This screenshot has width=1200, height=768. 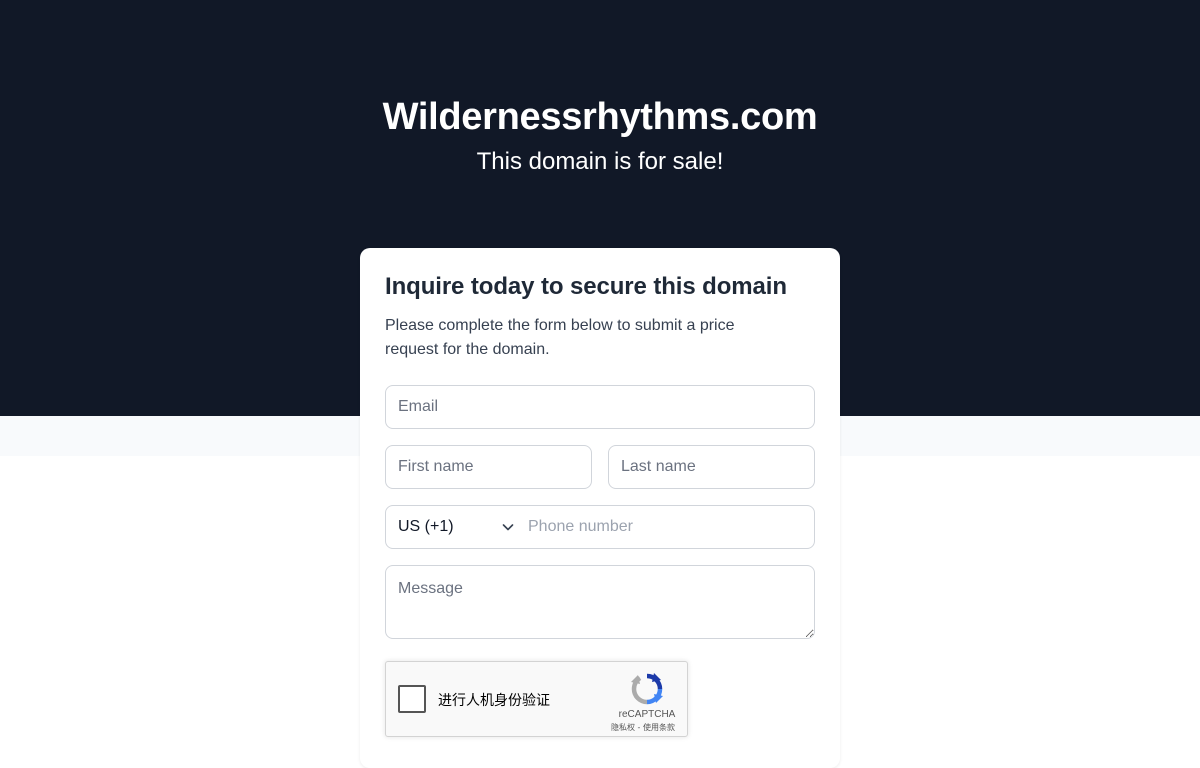 I want to click on recaptcha-widget: 进行人机身份验证 reCAPTCHA 隐私权 - 使用条款, so click(x=536, y=699).